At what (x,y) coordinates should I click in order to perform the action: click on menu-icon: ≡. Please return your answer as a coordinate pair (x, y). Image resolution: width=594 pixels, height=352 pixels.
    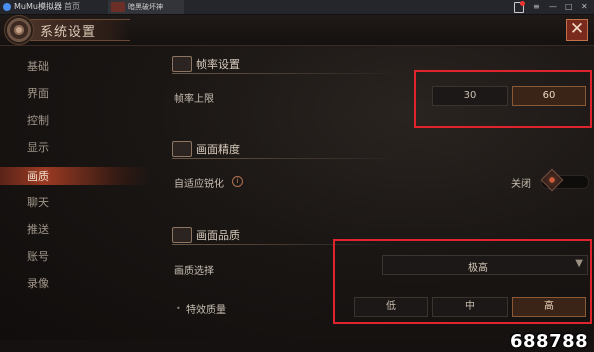
    Looking at the image, I should click on (536, 7).